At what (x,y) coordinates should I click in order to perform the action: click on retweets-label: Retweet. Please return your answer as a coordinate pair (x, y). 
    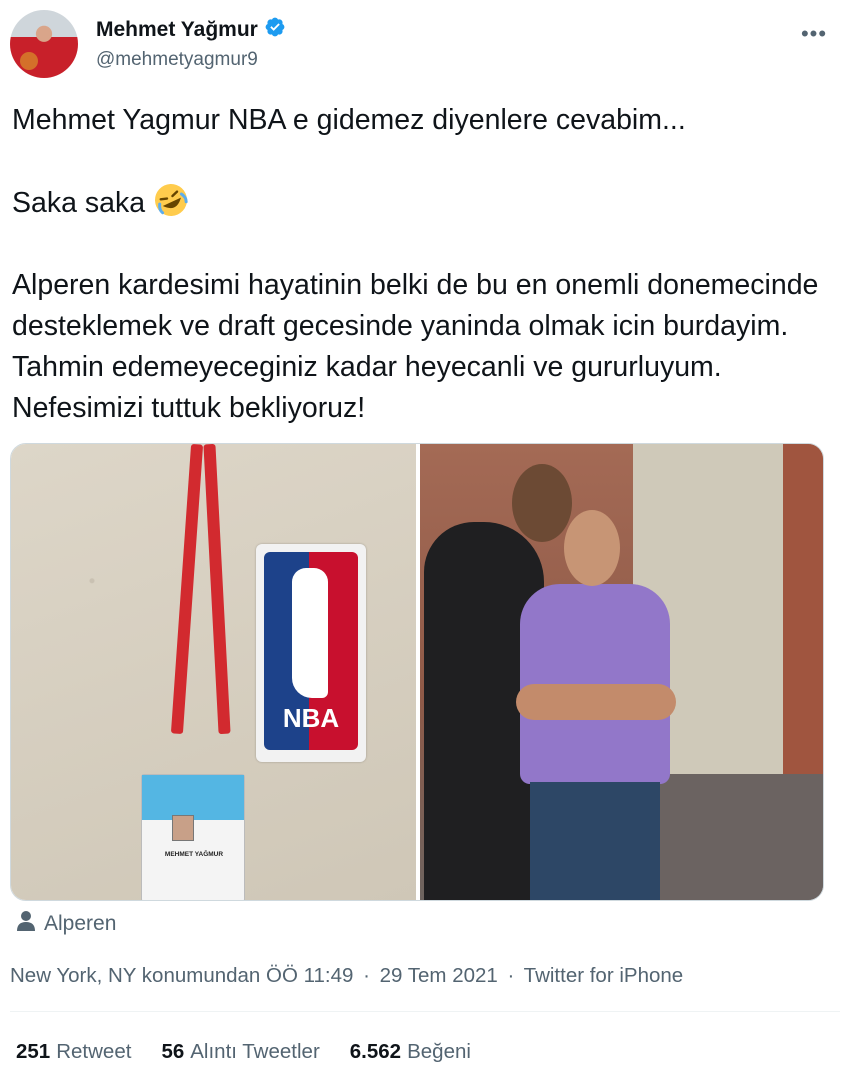
    Looking at the image, I should click on (94, 1051).